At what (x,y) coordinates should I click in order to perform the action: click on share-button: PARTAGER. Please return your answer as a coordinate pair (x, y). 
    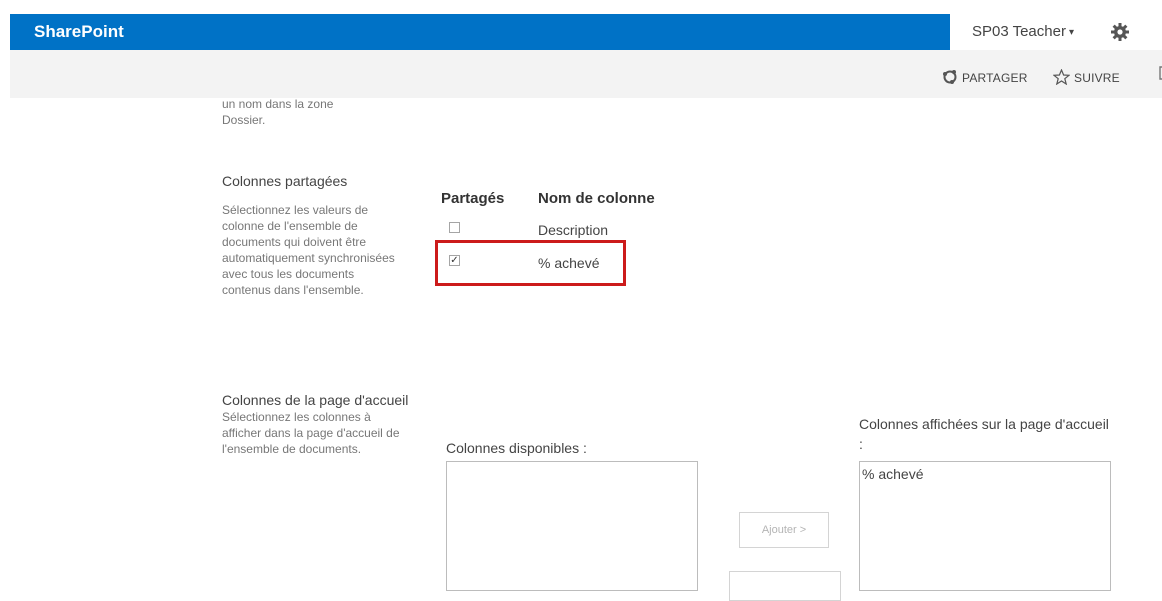
    Looking at the image, I should click on (985, 77).